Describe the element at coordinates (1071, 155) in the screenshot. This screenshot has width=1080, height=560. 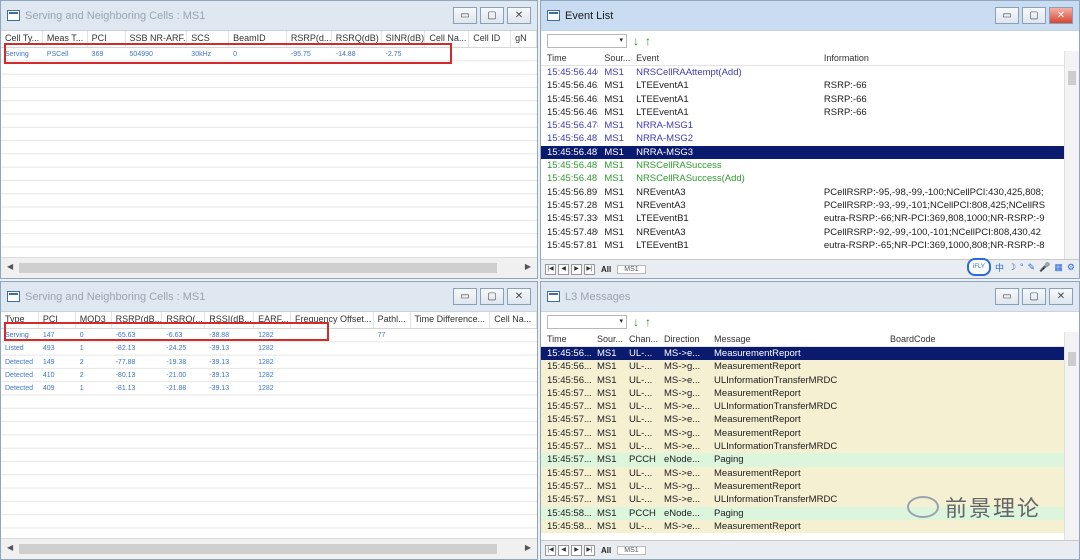
I see `event-list-vscrollbar` at that location.